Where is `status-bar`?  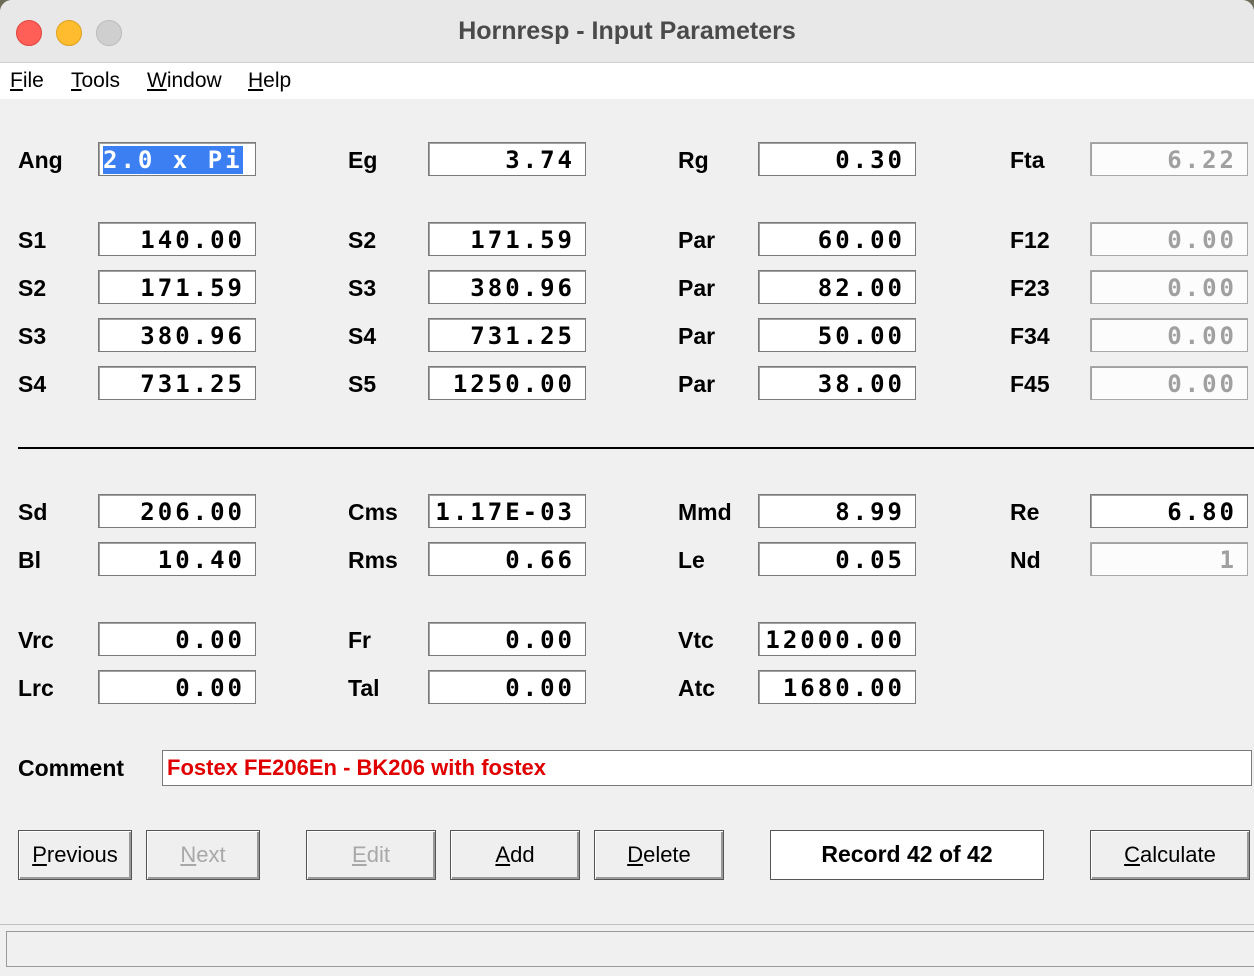 status-bar is located at coordinates (627, 950).